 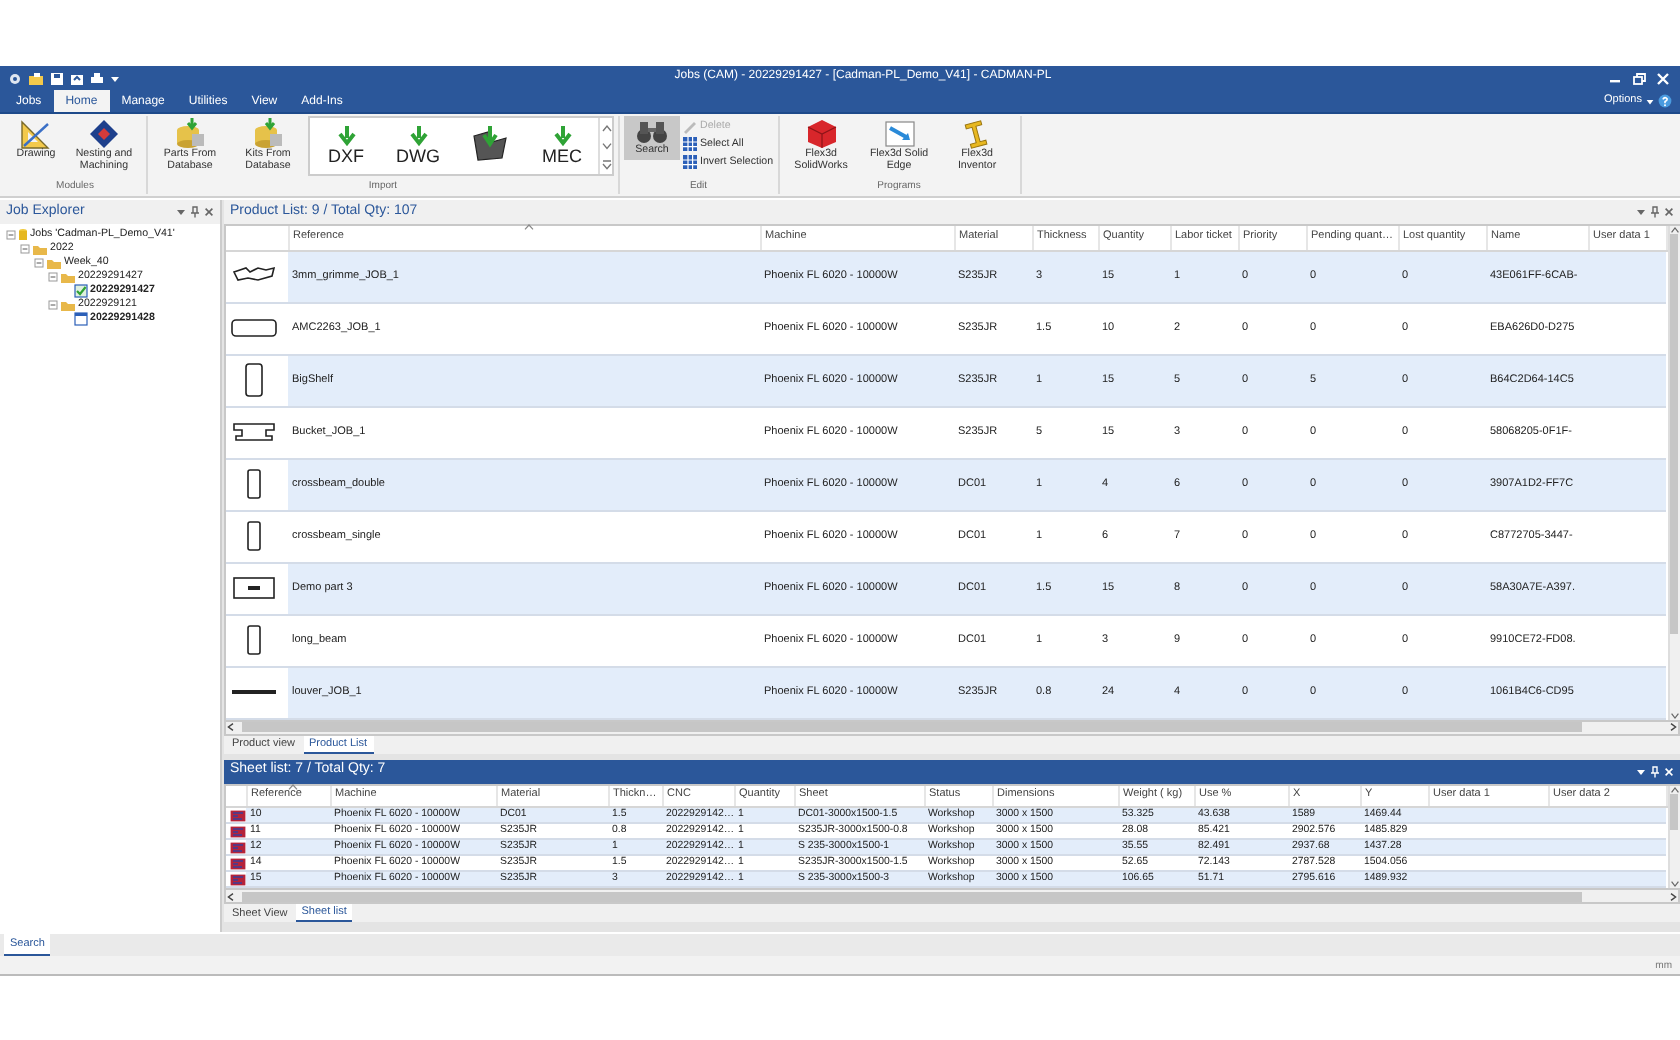 What do you see at coordinates (15, 78) in the screenshot?
I see `app-icon` at bounding box center [15, 78].